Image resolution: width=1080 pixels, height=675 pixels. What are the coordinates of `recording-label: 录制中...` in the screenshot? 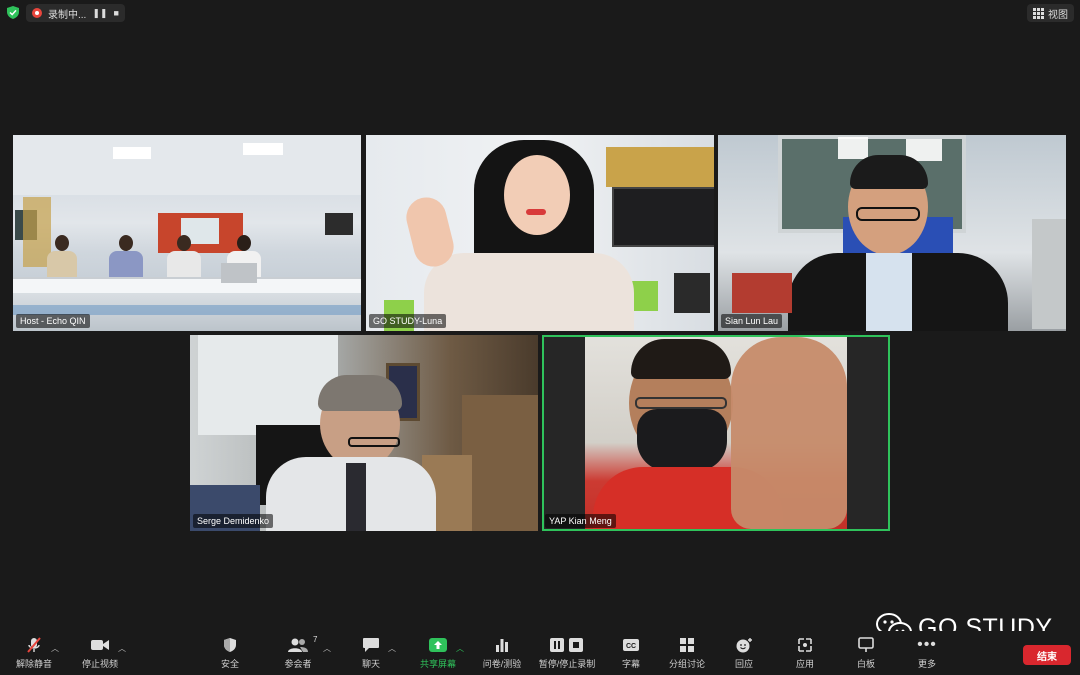 It's located at (67, 15).